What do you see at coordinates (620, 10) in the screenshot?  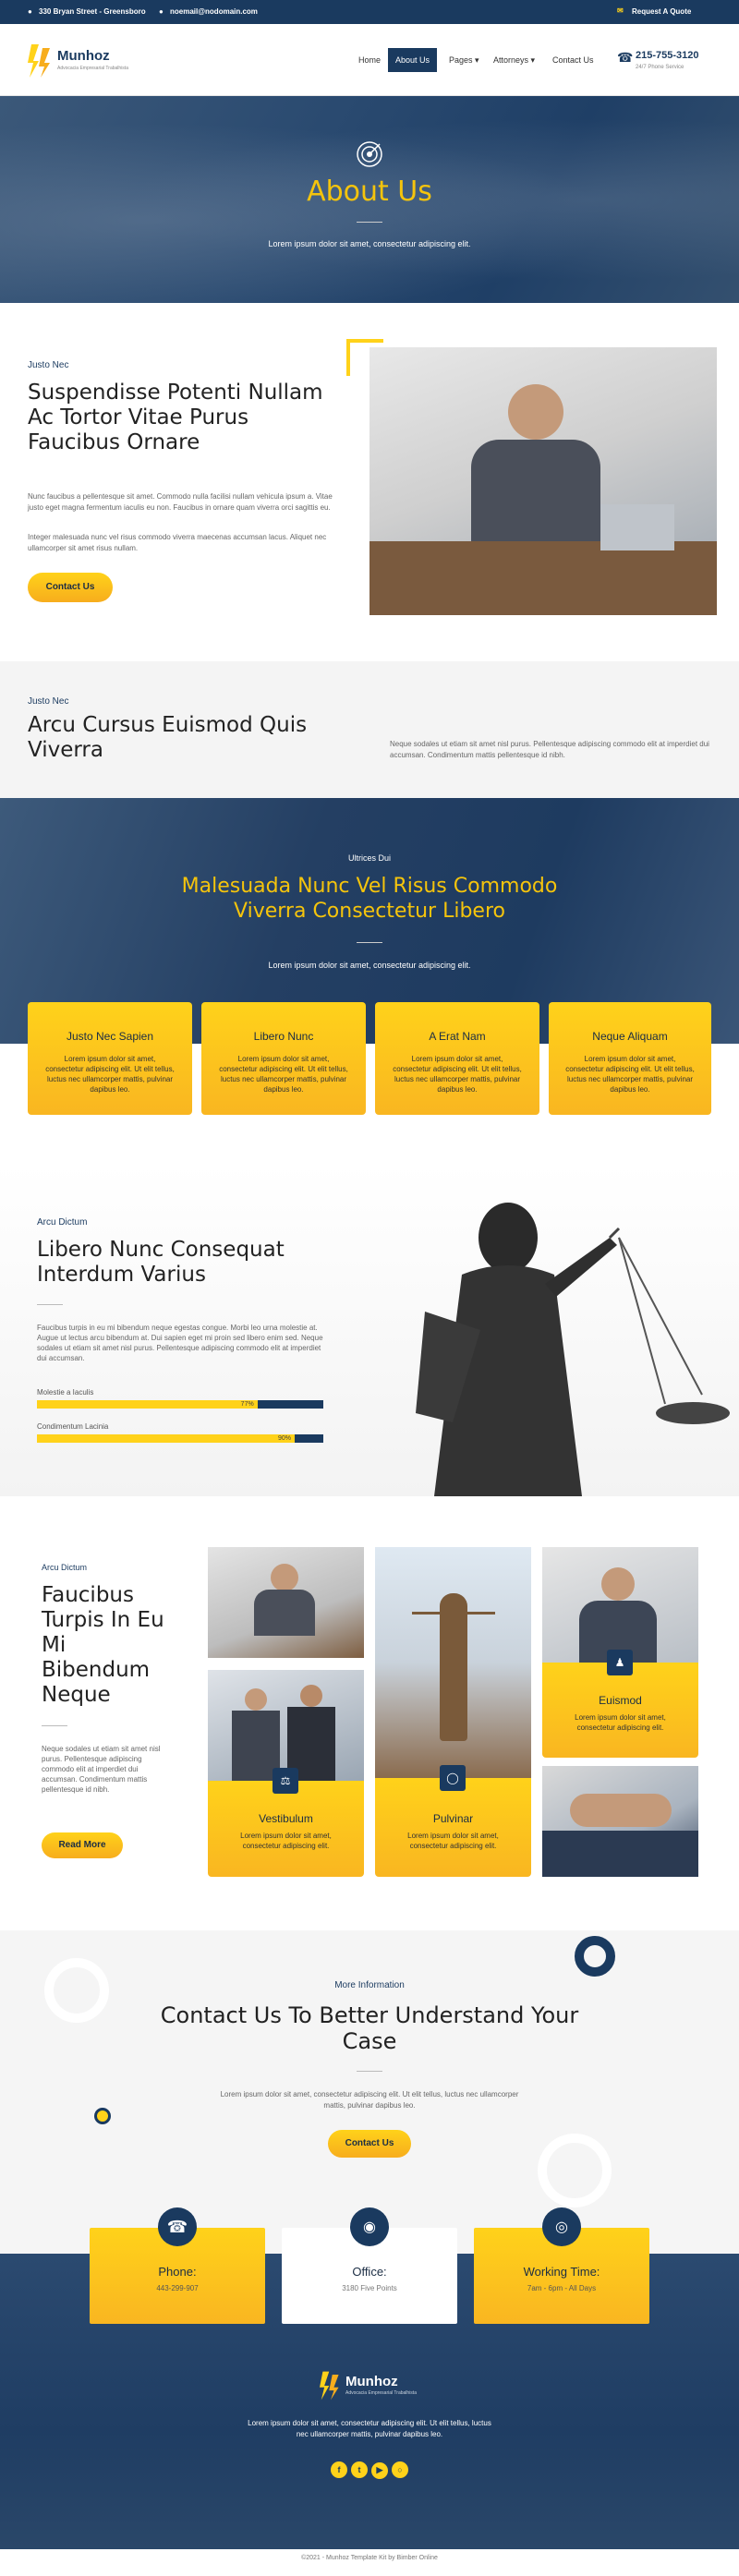 I see `chat-icon: ✉` at bounding box center [620, 10].